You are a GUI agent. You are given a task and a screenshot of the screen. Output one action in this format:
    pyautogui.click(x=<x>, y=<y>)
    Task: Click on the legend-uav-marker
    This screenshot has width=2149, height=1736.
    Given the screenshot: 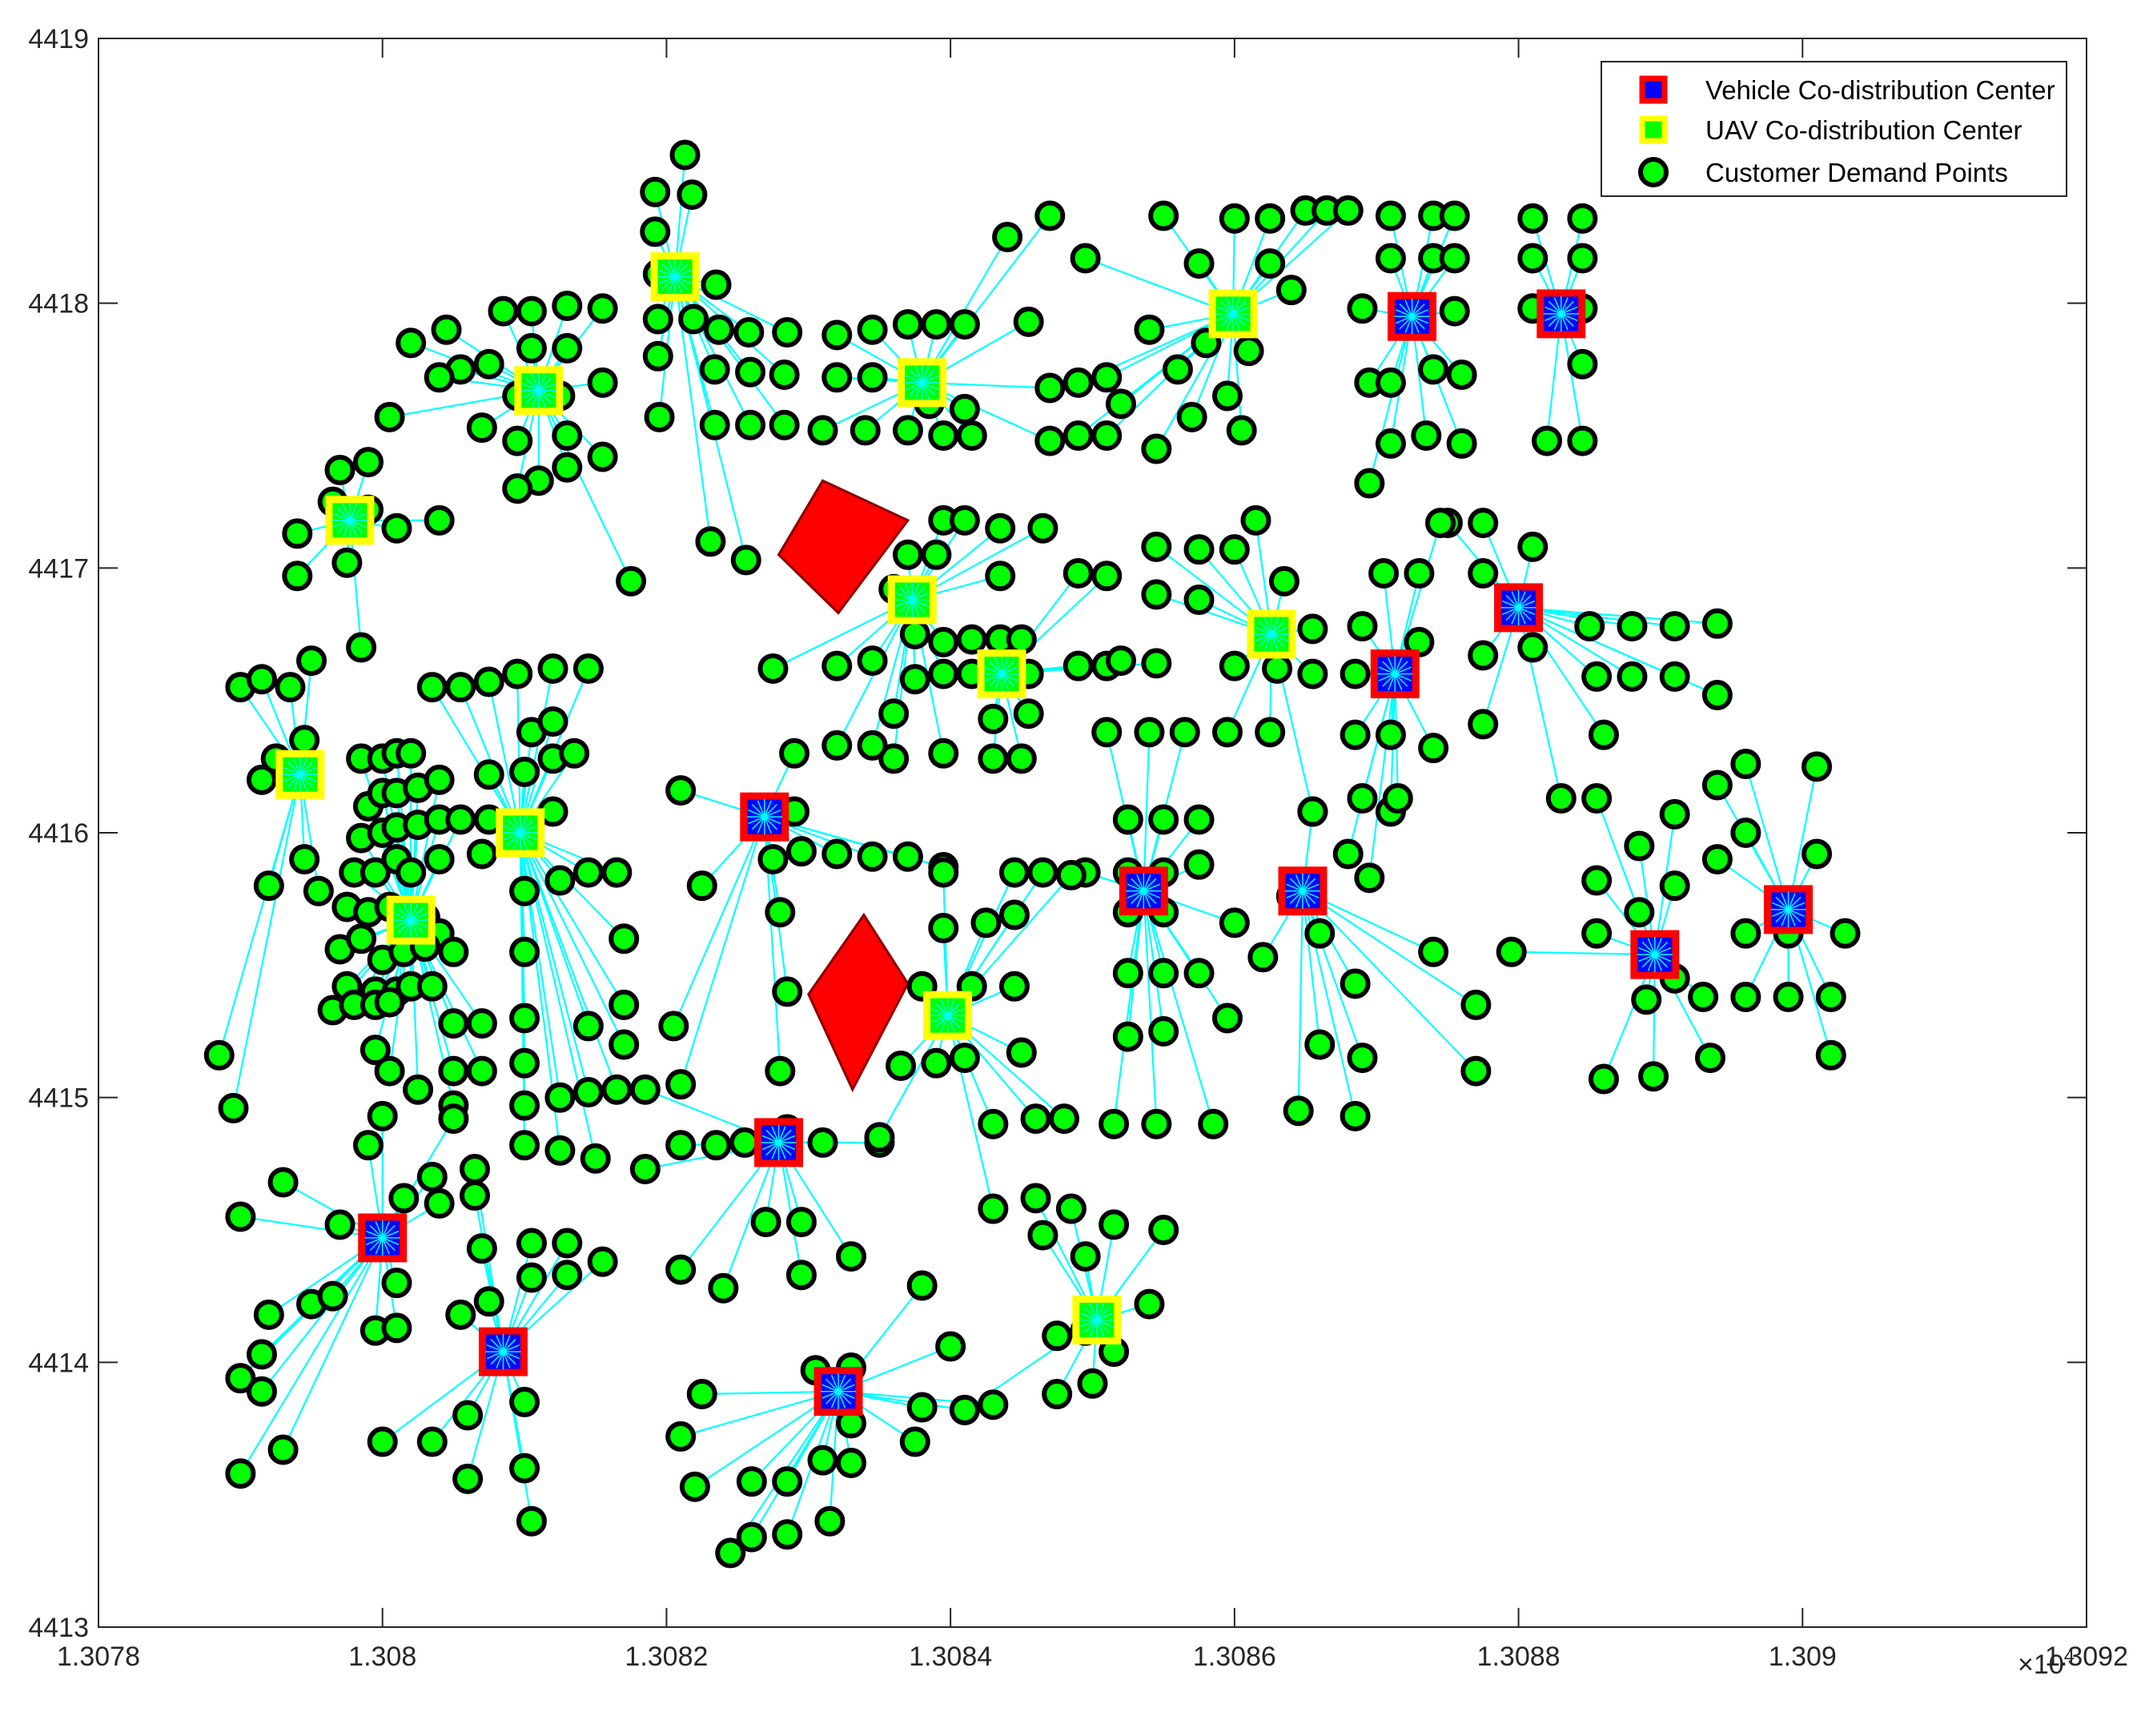 What is the action you would take?
    pyautogui.click(x=1653, y=129)
    